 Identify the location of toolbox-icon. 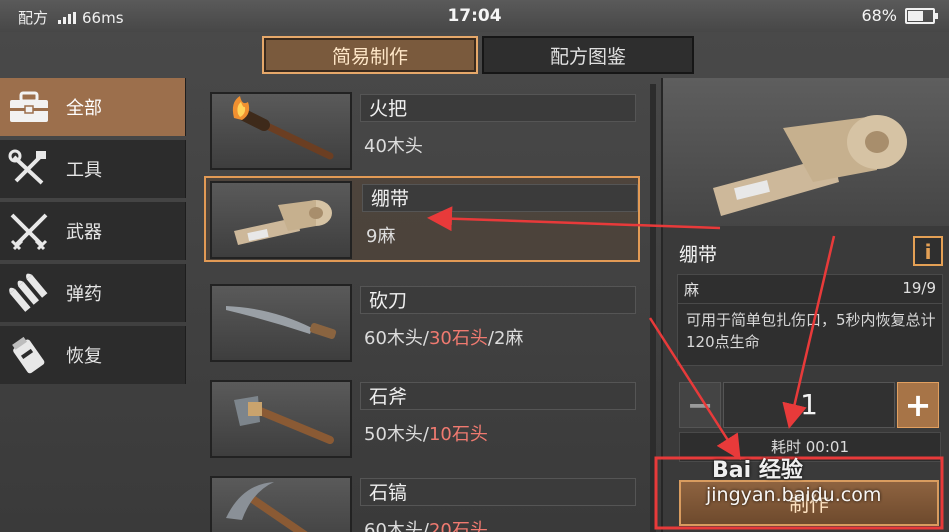
(29, 107).